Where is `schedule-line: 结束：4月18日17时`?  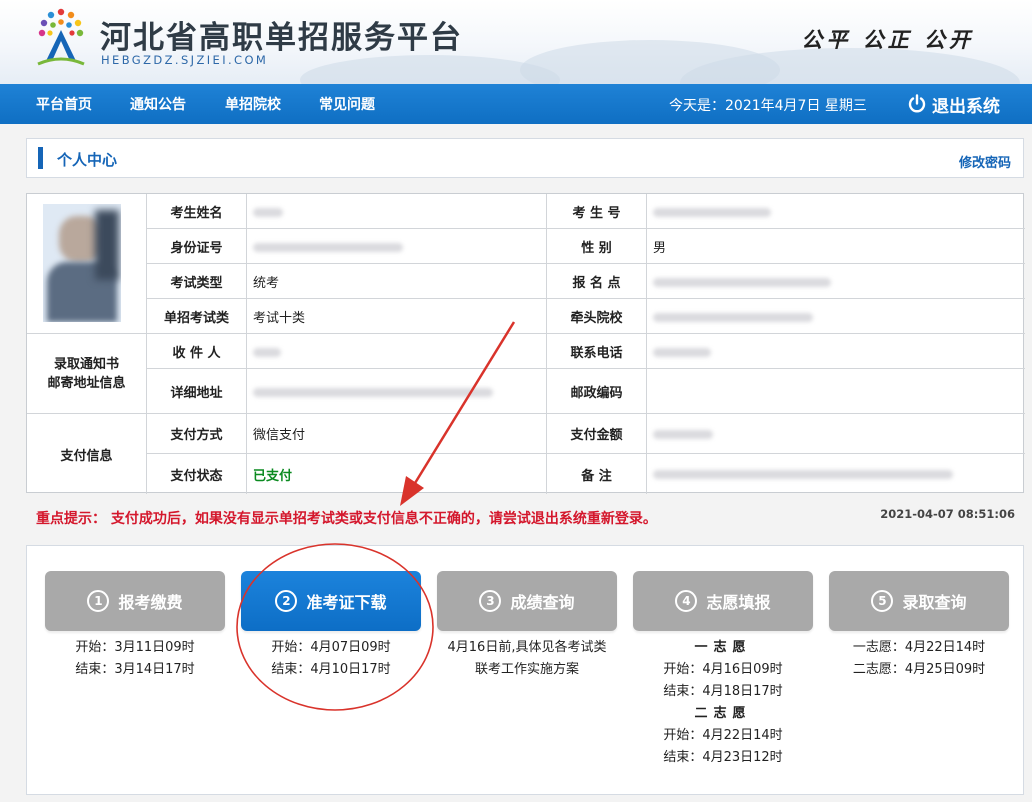
schedule-line: 结束：4月18日17时 is located at coordinates (723, 691).